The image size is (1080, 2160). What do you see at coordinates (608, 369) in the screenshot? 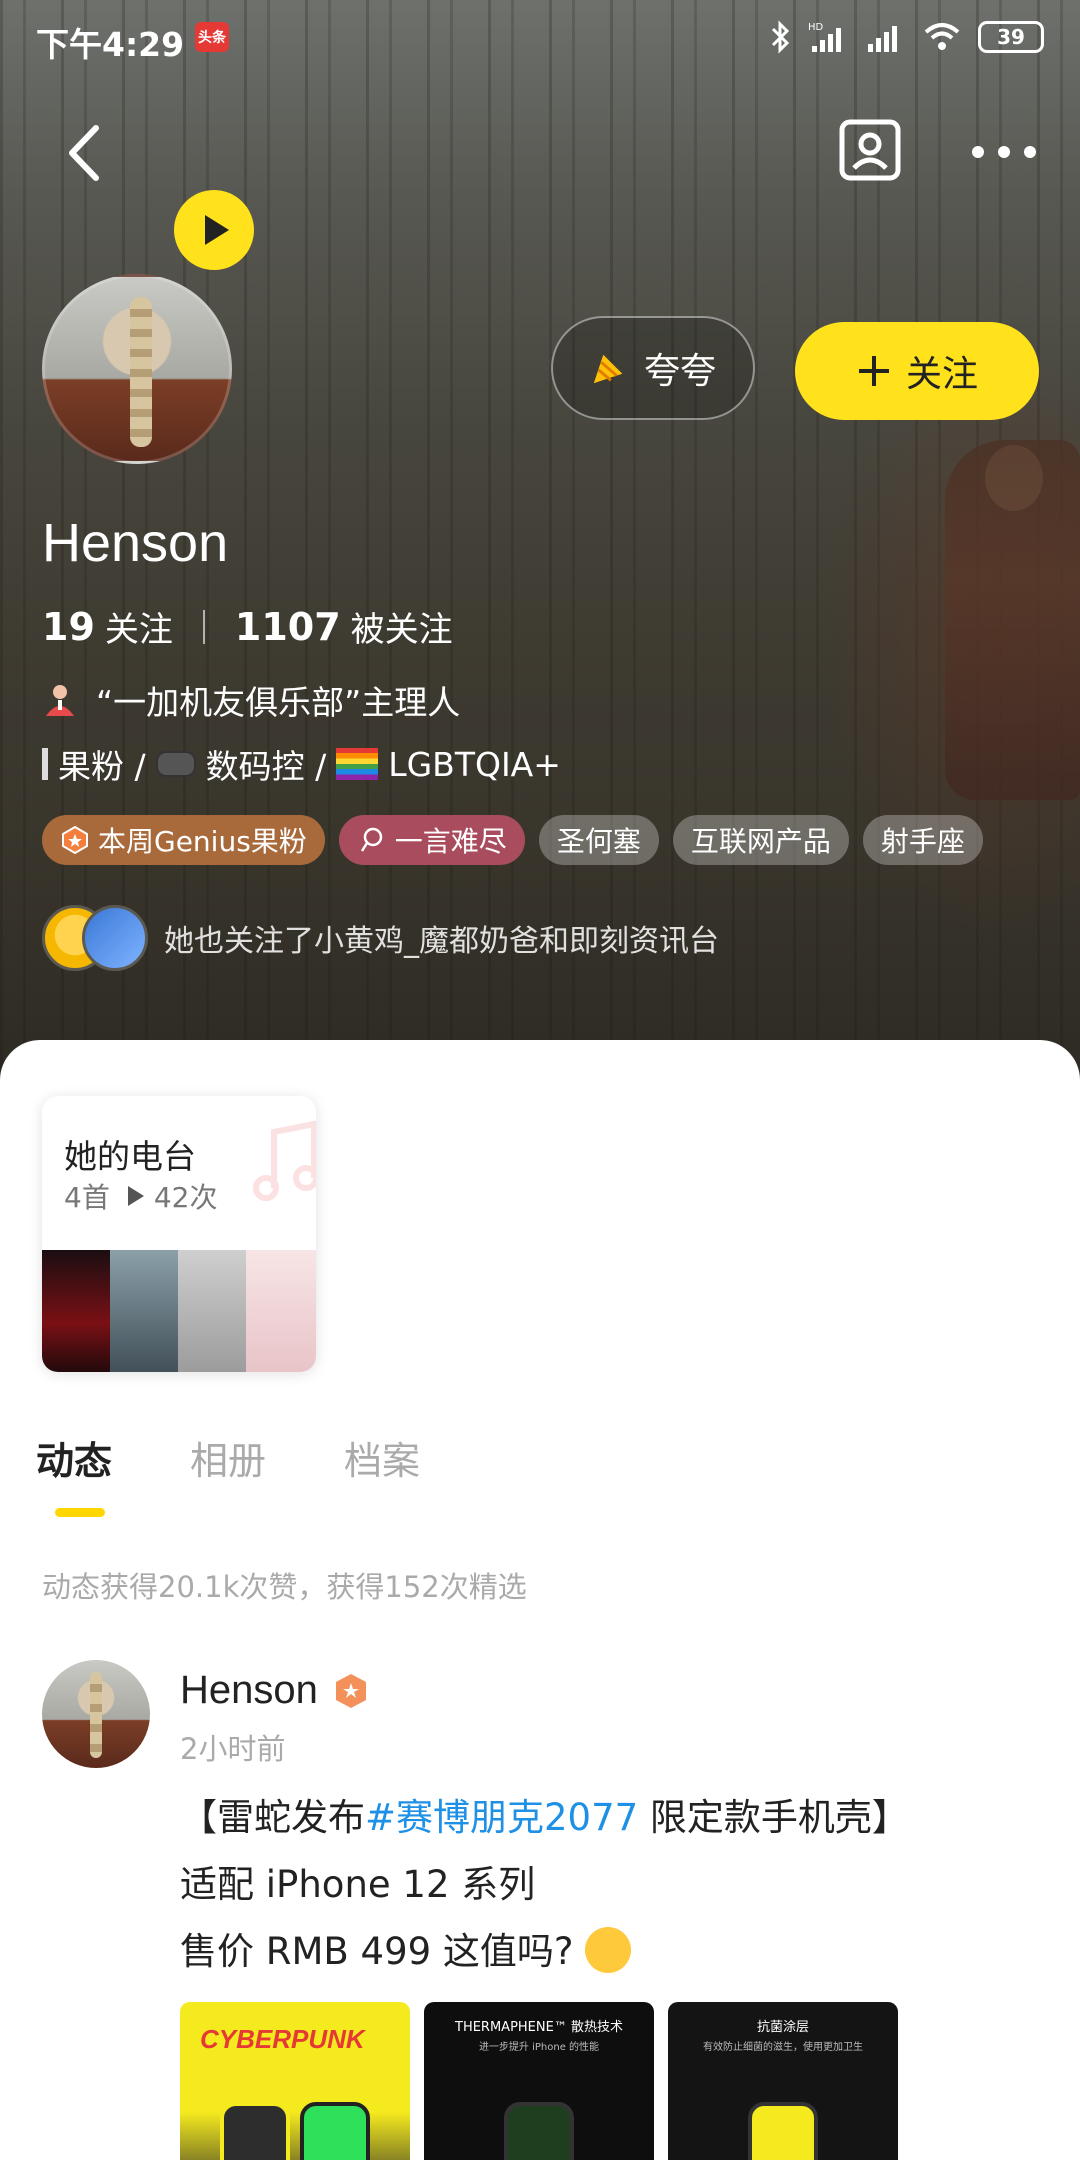
I see `party-horn-icon` at bounding box center [608, 369].